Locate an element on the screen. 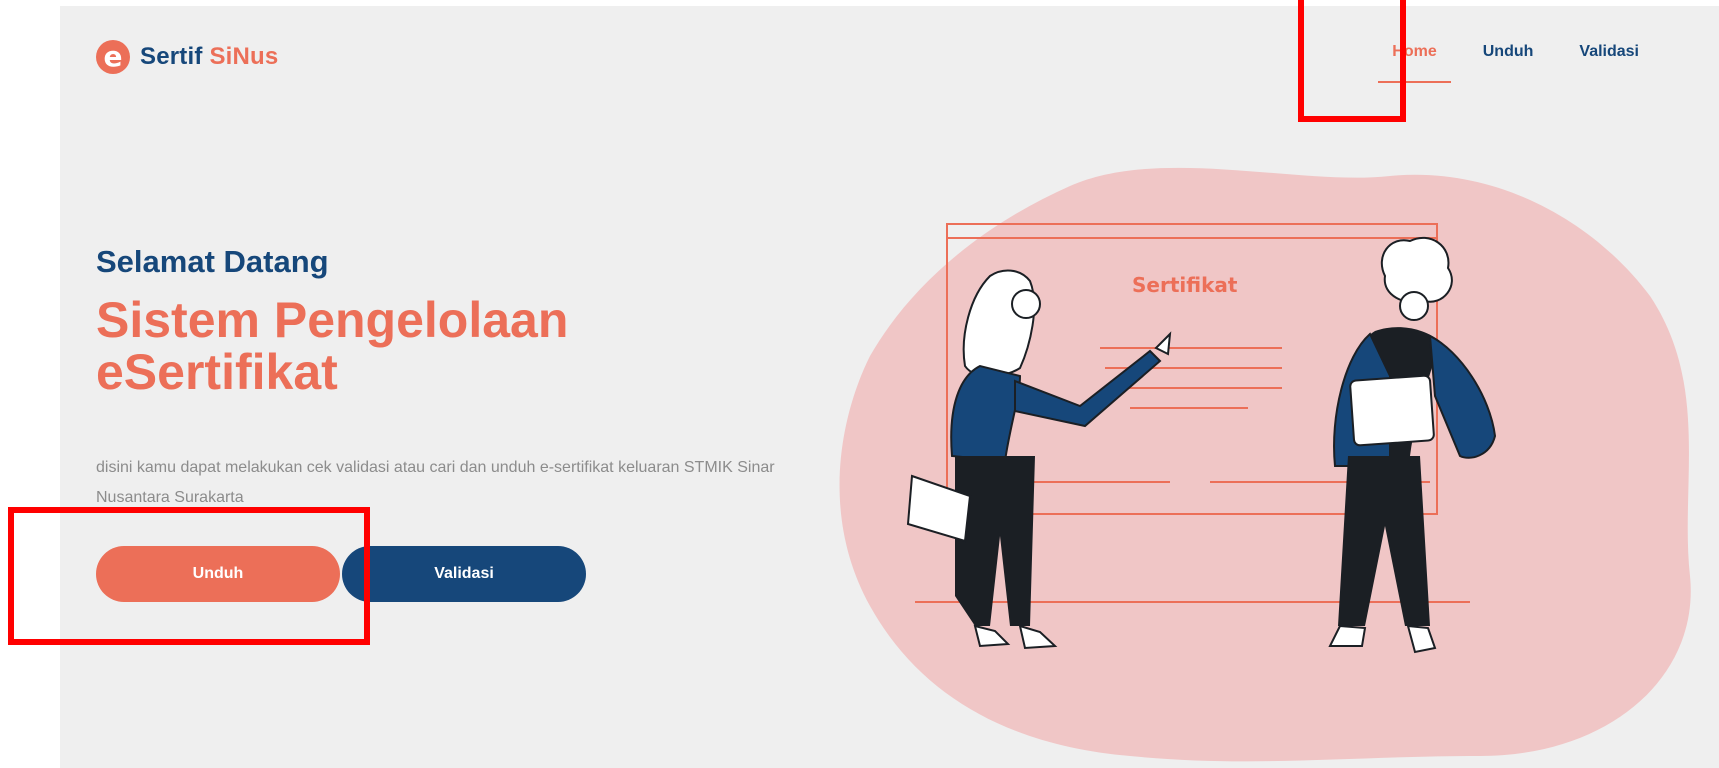 The image size is (1719, 768). nav-unduh: Unduh is located at coordinates (1508, 63).